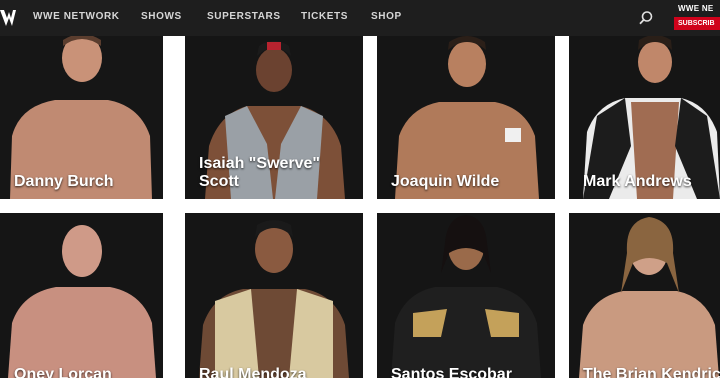 The height and width of the screenshot is (378, 720). I want to click on nav-tickets: TICKETS, so click(324, 16).